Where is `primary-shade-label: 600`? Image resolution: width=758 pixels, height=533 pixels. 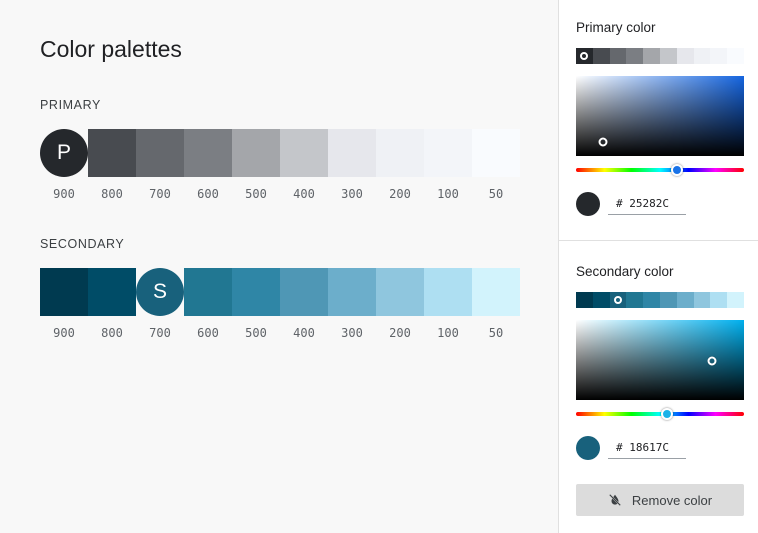 primary-shade-label: 600 is located at coordinates (208, 194).